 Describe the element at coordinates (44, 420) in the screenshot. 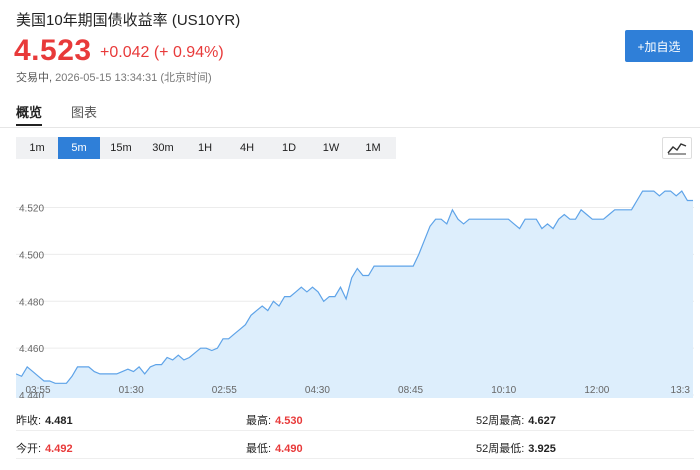

I see `stat-prev-close: 昨收: 4.481` at that location.